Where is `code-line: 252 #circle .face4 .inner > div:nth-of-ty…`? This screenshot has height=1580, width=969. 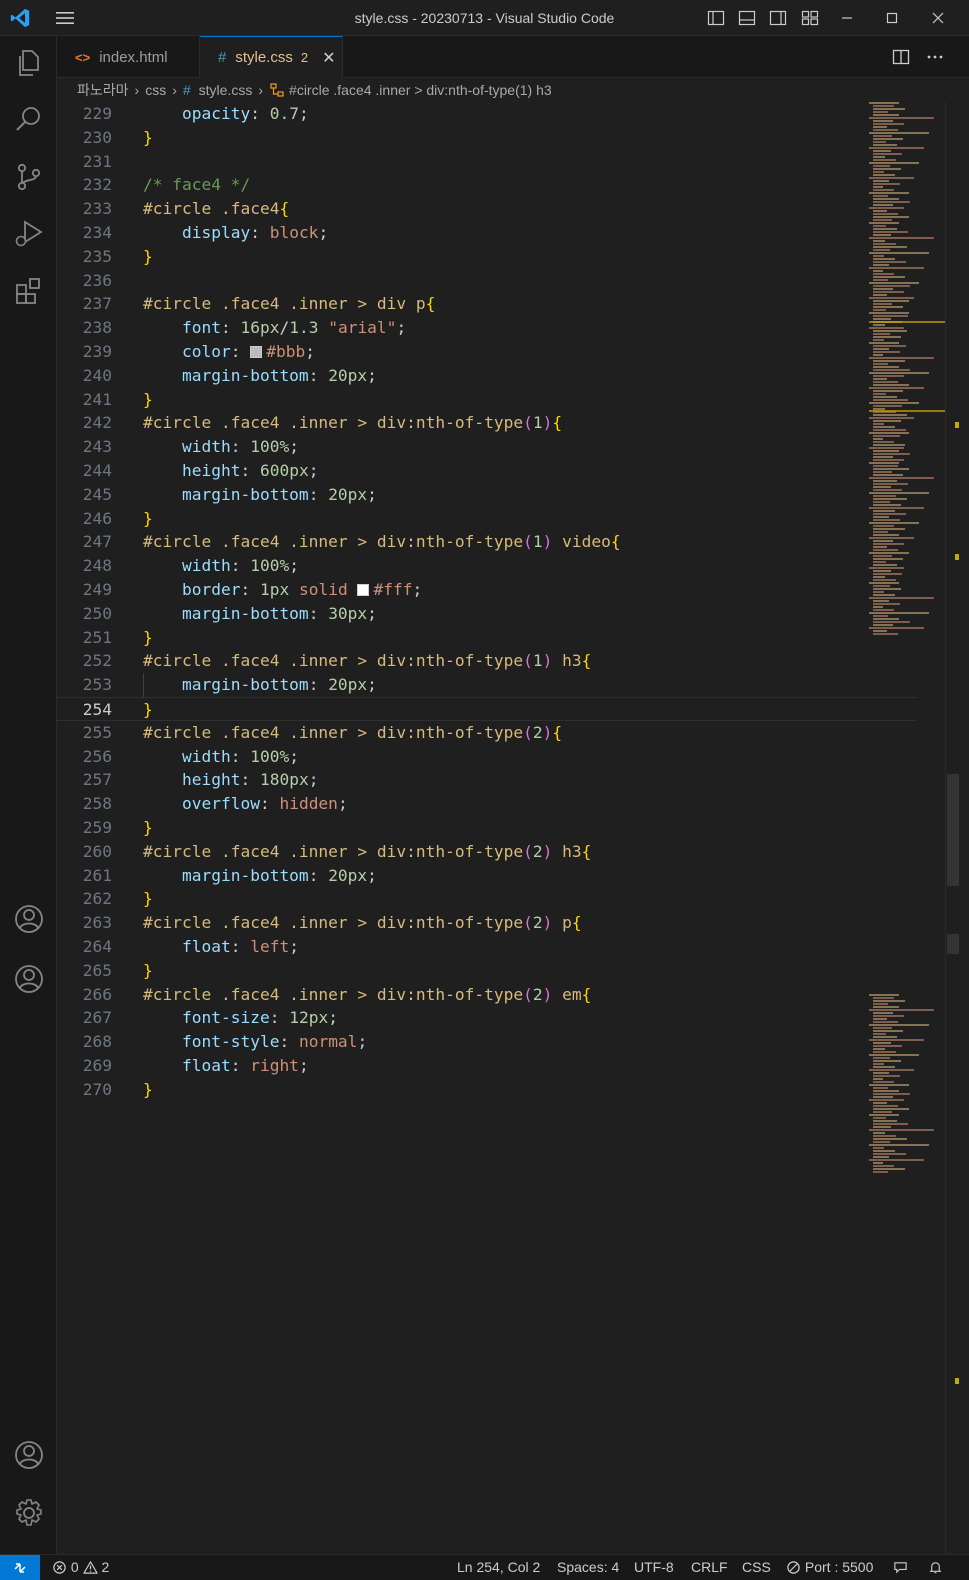
code-line: 252 #circle .face4 .inner > div:nth-of-ty… is located at coordinates (487, 661).